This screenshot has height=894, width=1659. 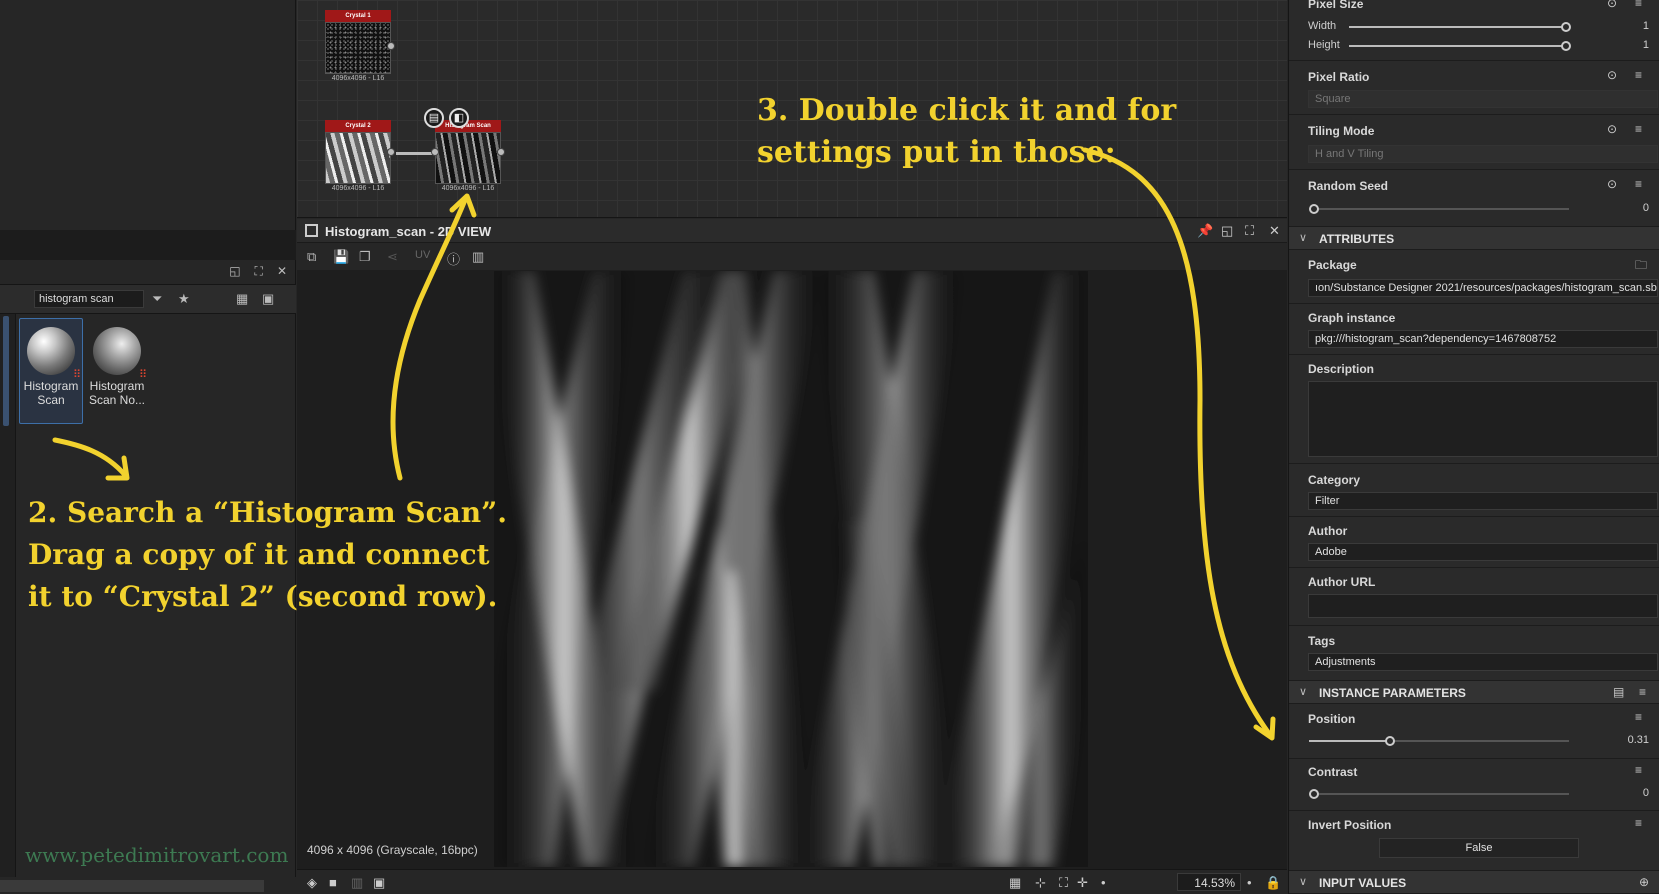 What do you see at coordinates (1629, 793) in the screenshot?
I see `contrast-value: 0` at bounding box center [1629, 793].